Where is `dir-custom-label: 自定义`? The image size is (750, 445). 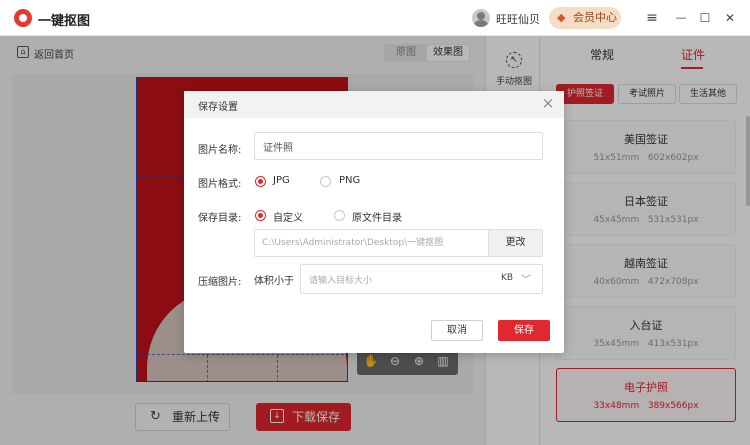 dir-custom-label: 自定义 is located at coordinates (288, 216).